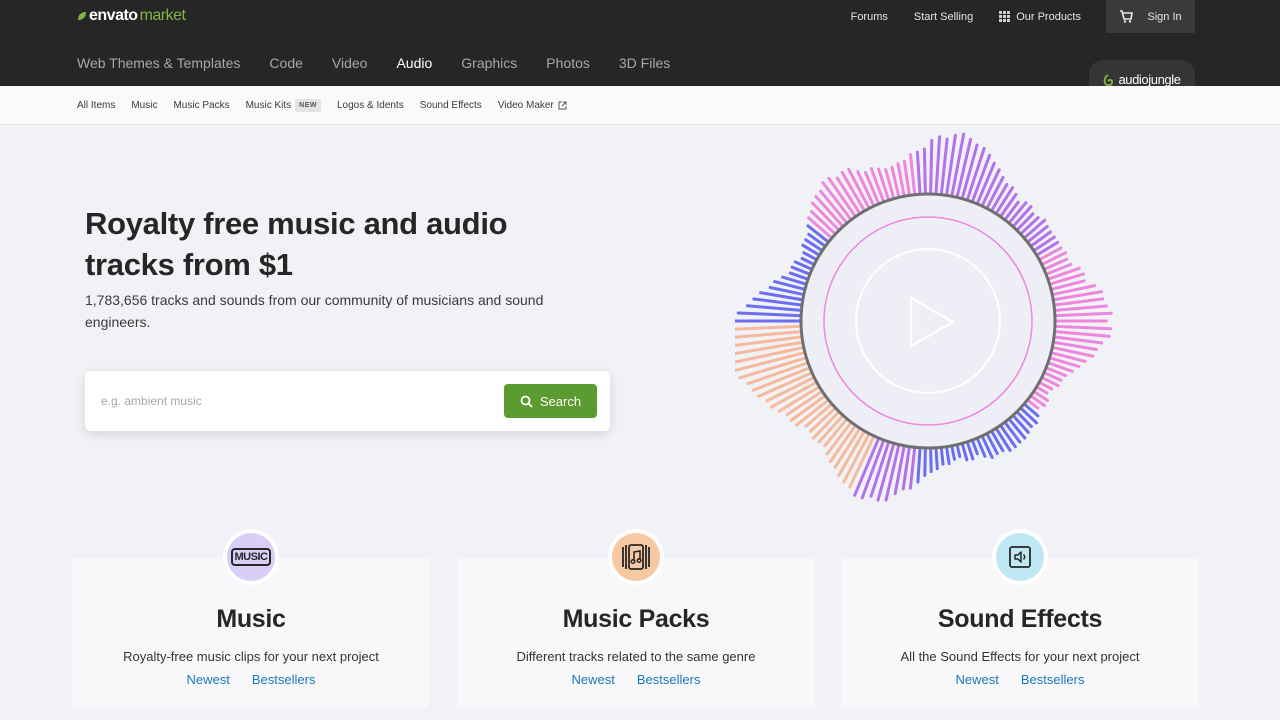 This screenshot has width=1280, height=720. I want to click on subnav-music: Music, so click(144, 105).